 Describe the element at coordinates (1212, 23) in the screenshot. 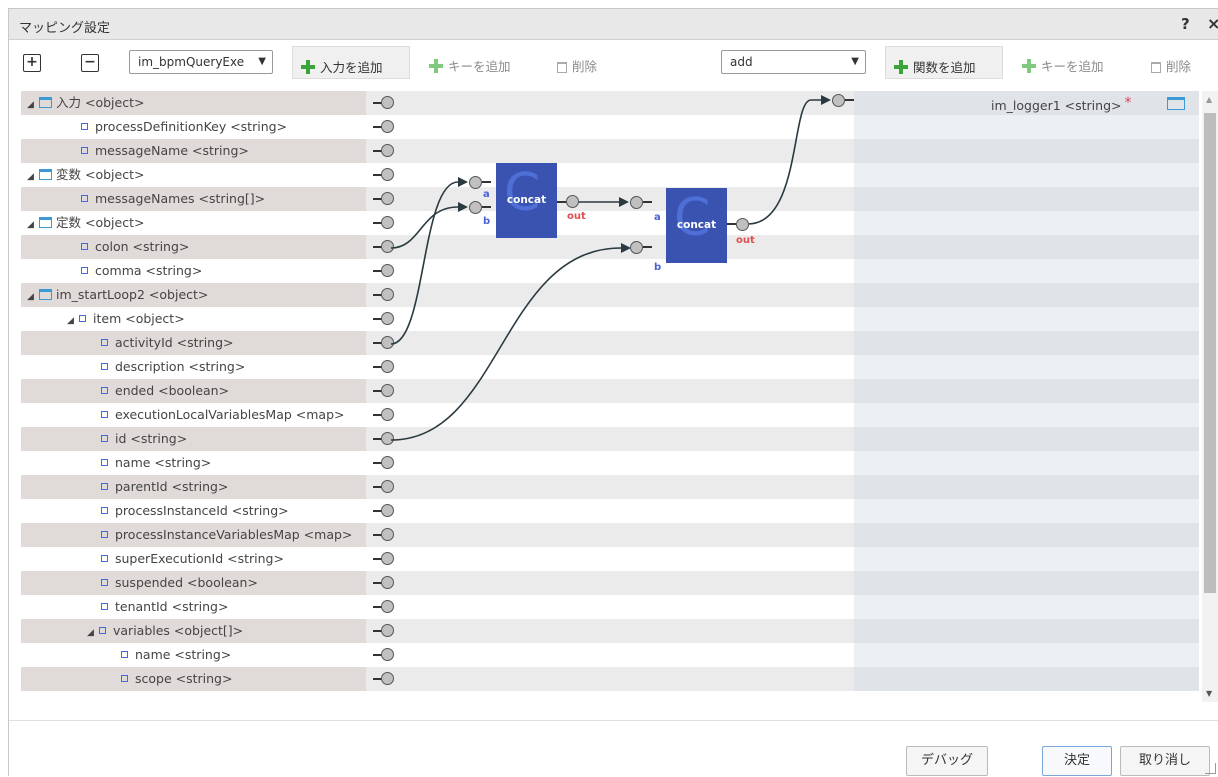

I see `close-icon: ×` at that location.